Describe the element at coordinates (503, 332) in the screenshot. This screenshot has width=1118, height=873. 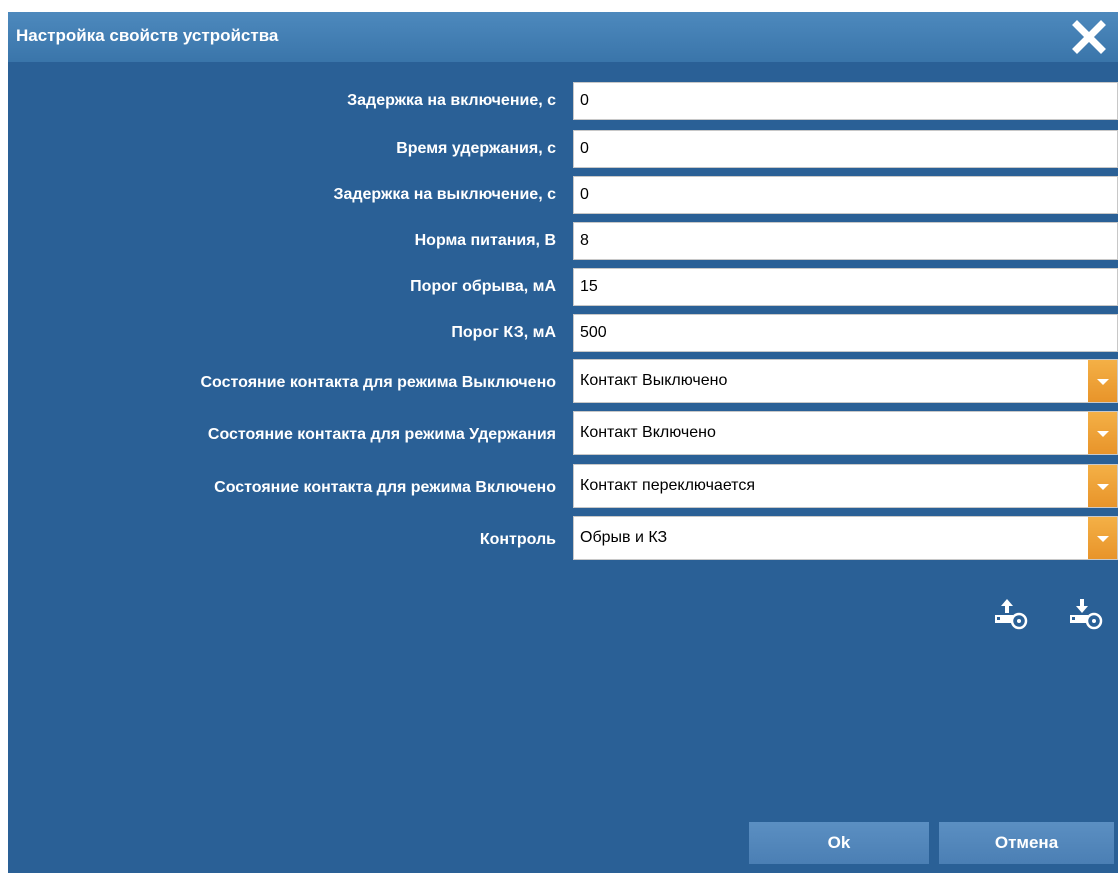
I see `short-threshold-label: Порог КЗ, мА` at that location.